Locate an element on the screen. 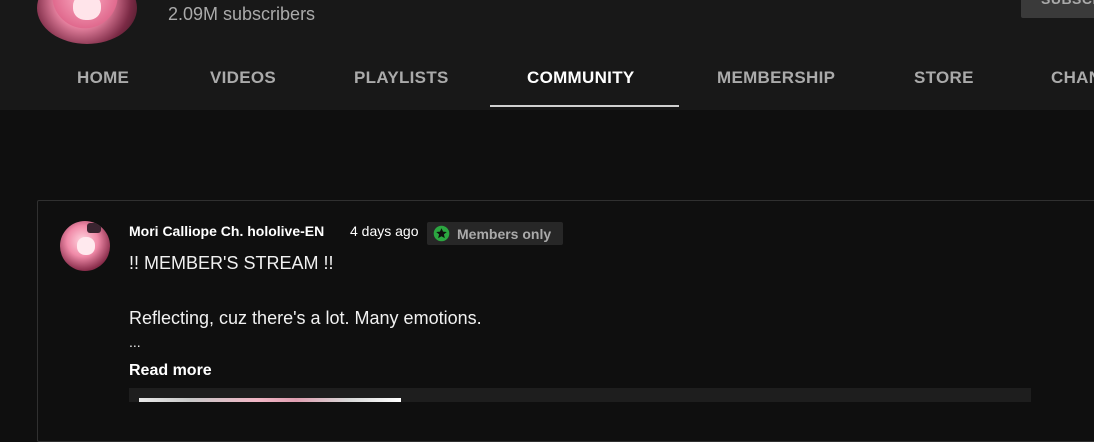 This screenshot has height=442, width=1094. active-tab-indicator is located at coordinates (584, 106).